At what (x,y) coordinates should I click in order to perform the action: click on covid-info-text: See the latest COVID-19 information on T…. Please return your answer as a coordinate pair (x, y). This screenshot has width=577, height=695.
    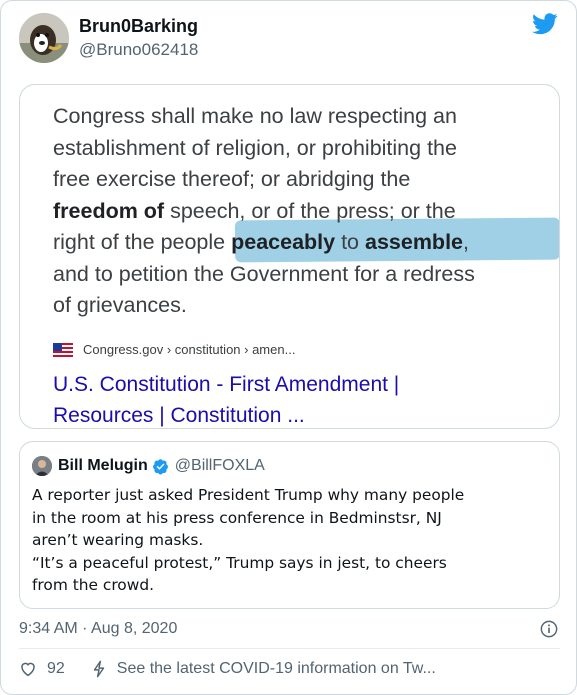
    Looking at the image, I should click on (276, 669).